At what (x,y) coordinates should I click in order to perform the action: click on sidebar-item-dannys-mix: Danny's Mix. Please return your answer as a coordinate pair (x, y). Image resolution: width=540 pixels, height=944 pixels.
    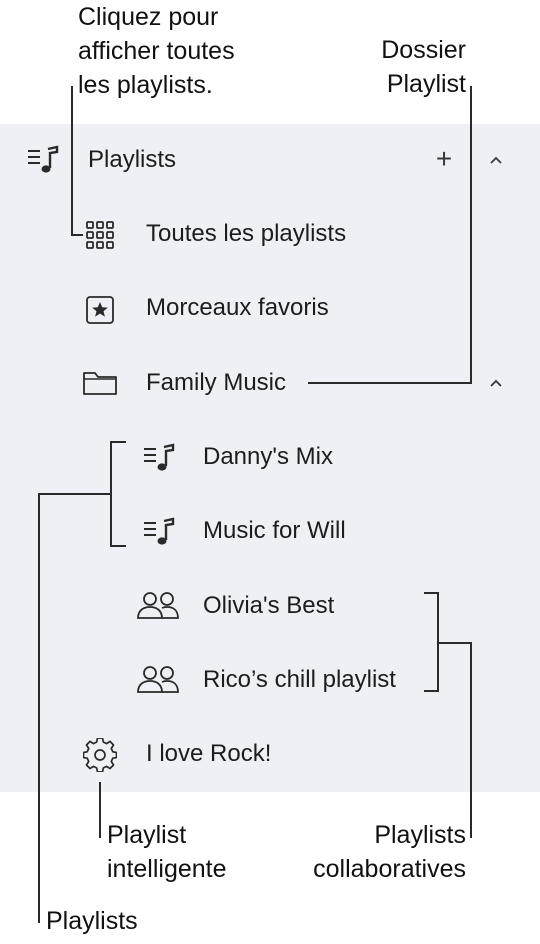
    Looking at the image, I should click on (268, 457).